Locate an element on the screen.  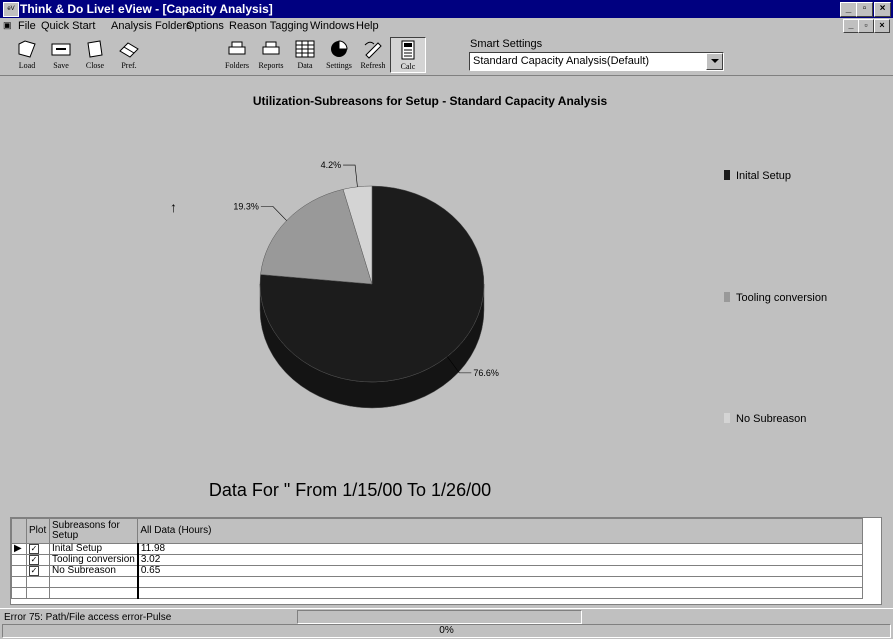
hours-cell: 11.98 is located at coordinates (500, 549).